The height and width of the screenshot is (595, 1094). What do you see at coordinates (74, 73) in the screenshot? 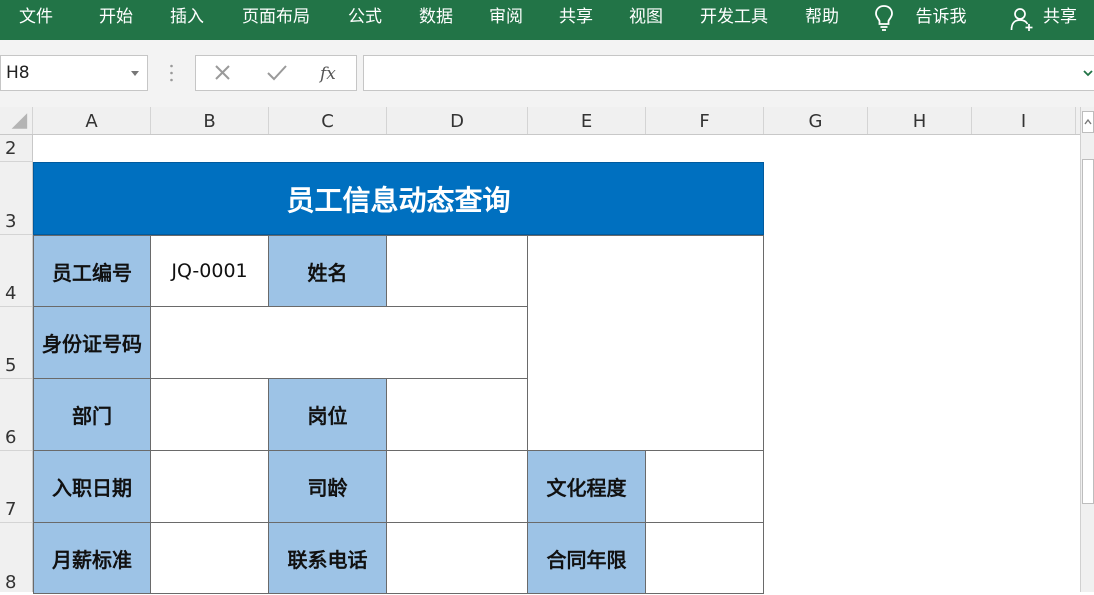
I see `name-box: H8` at bounding box center [74, 73].